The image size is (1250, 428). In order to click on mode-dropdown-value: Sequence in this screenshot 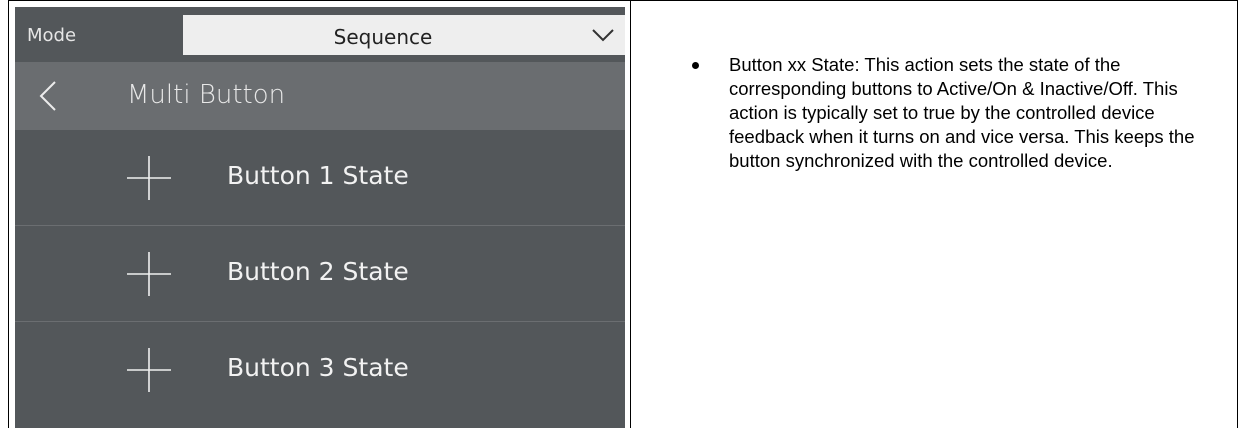, I will do `click(383, 37)`.